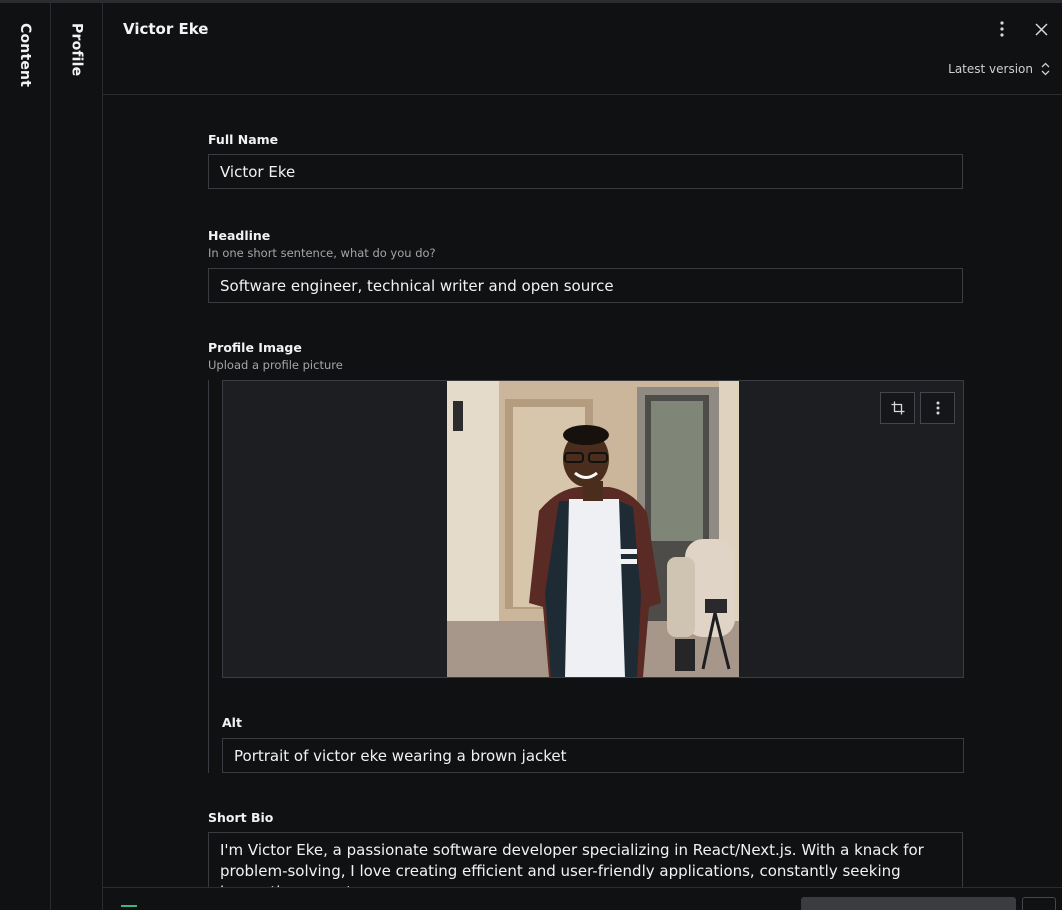 The image size is (1062, 910). Describe the element at coordinates (1039, 903) in the screenshot. I see `more-actions-button` at that location.